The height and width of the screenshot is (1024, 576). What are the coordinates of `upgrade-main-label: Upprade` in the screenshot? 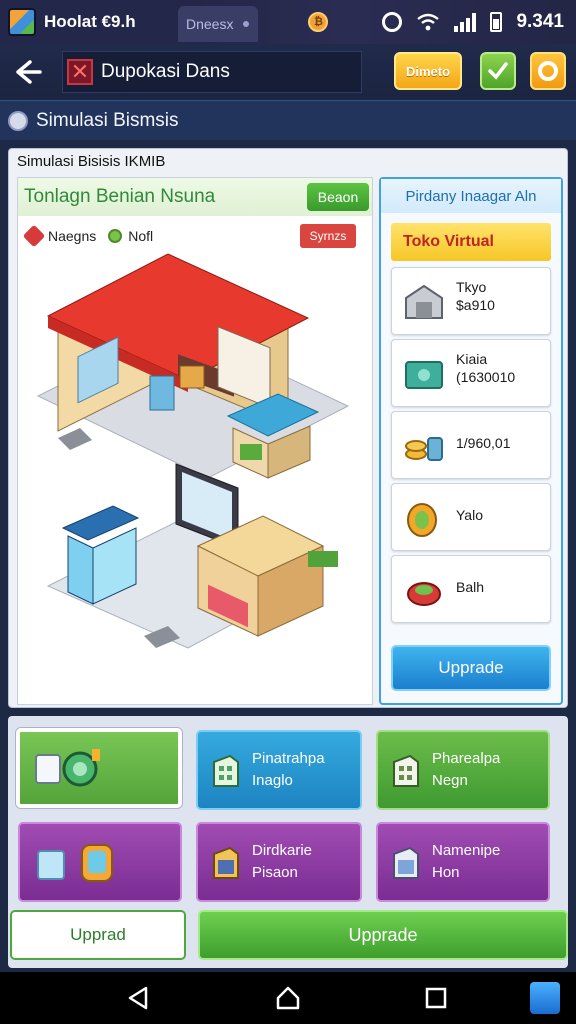 It's located at (383, 934).